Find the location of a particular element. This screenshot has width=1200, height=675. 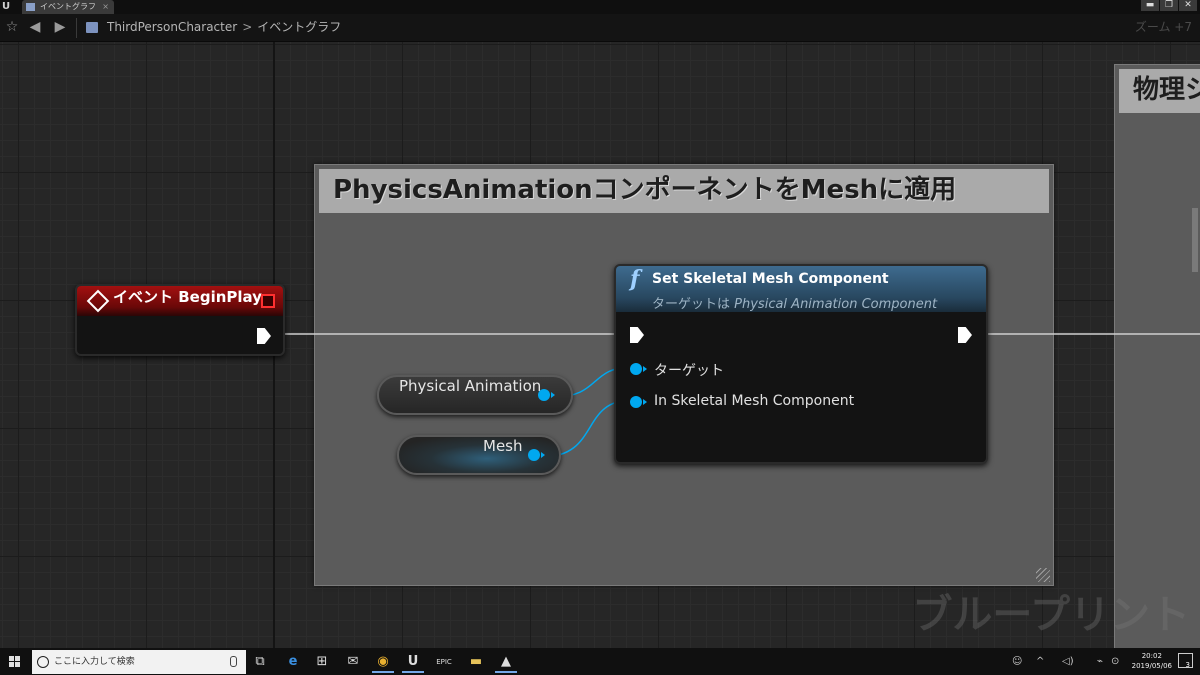

breadcrumb-current: イベントグラフ is located at coordinates (299, 27).